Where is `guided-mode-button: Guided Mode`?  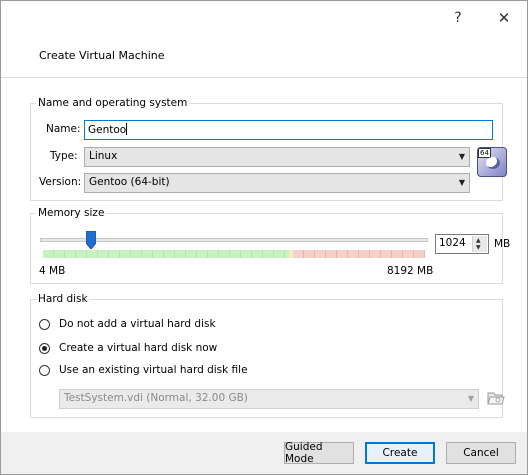
guided-mode-button: Guided Mode is located at coordinates (319, 453).